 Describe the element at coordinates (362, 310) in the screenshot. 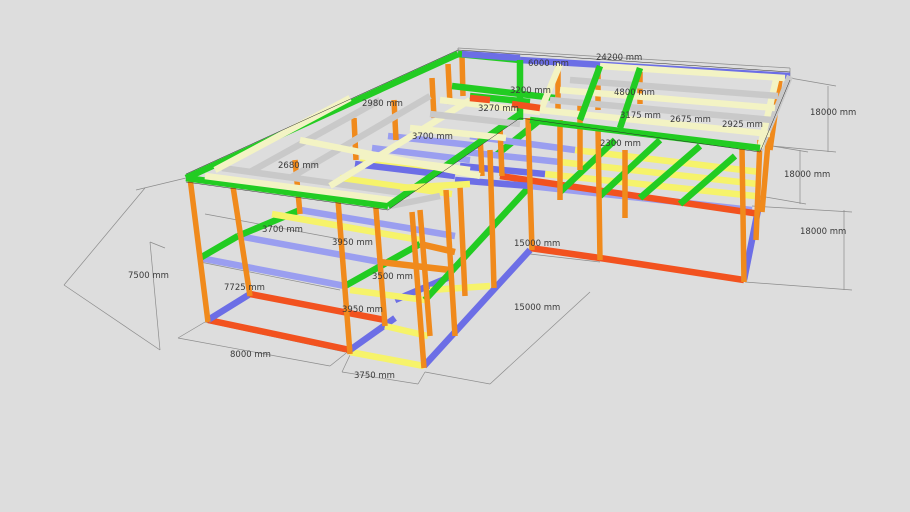

I see `dim-3950b: 3950 mm` at that location.